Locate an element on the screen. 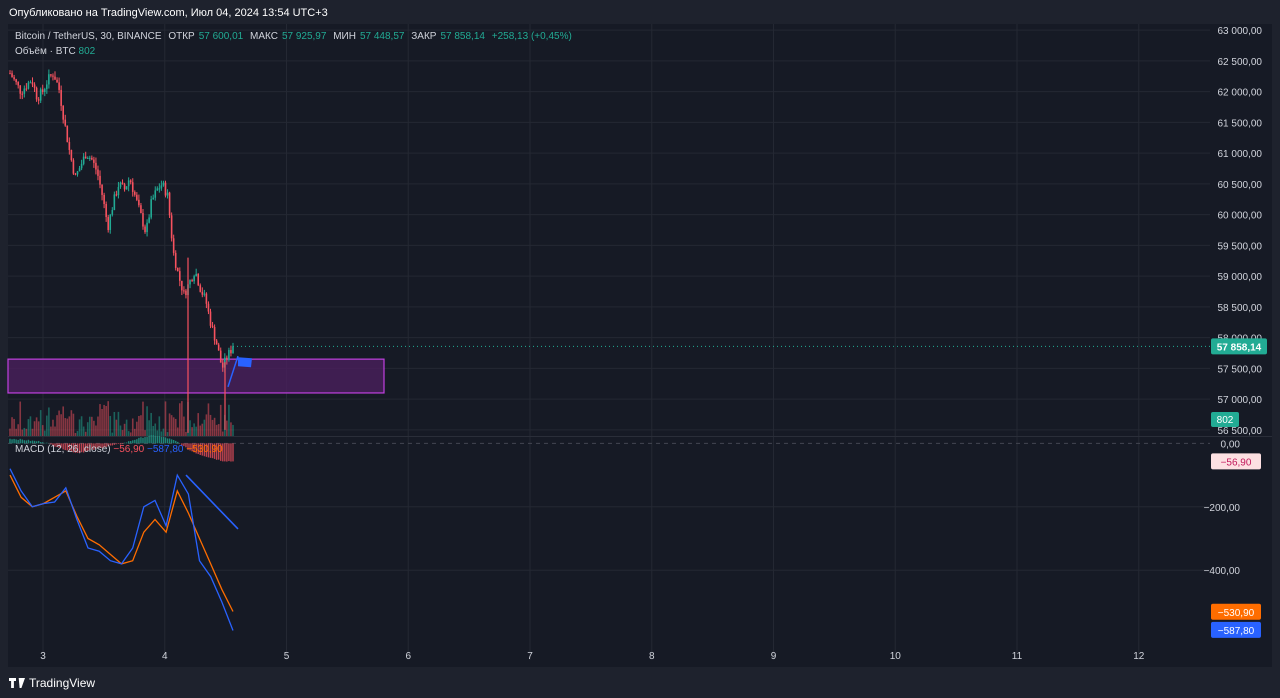 The height and width of the screenshot is (698, 1280). price-tick-label: 60 000,00 is located at coordinates (1240, 216).